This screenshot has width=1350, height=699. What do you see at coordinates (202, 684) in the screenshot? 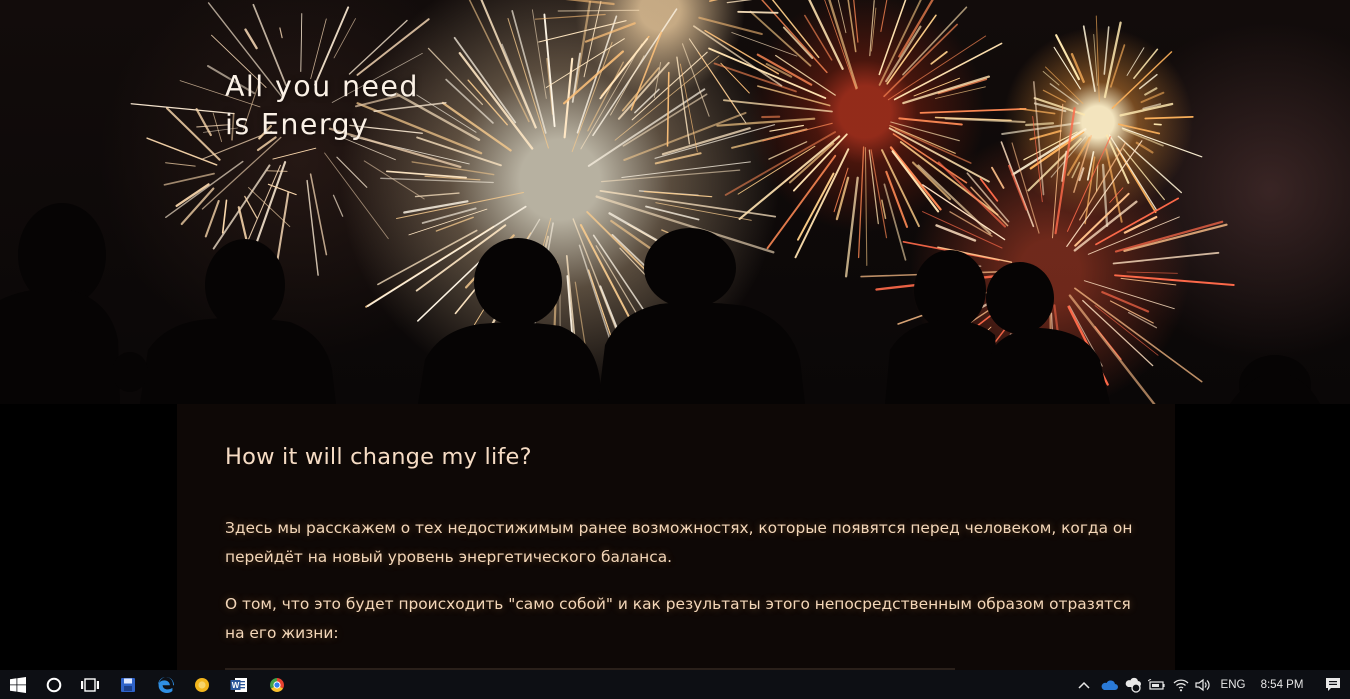
I see `sticky-app-icon` at bounding box center [202, 684].